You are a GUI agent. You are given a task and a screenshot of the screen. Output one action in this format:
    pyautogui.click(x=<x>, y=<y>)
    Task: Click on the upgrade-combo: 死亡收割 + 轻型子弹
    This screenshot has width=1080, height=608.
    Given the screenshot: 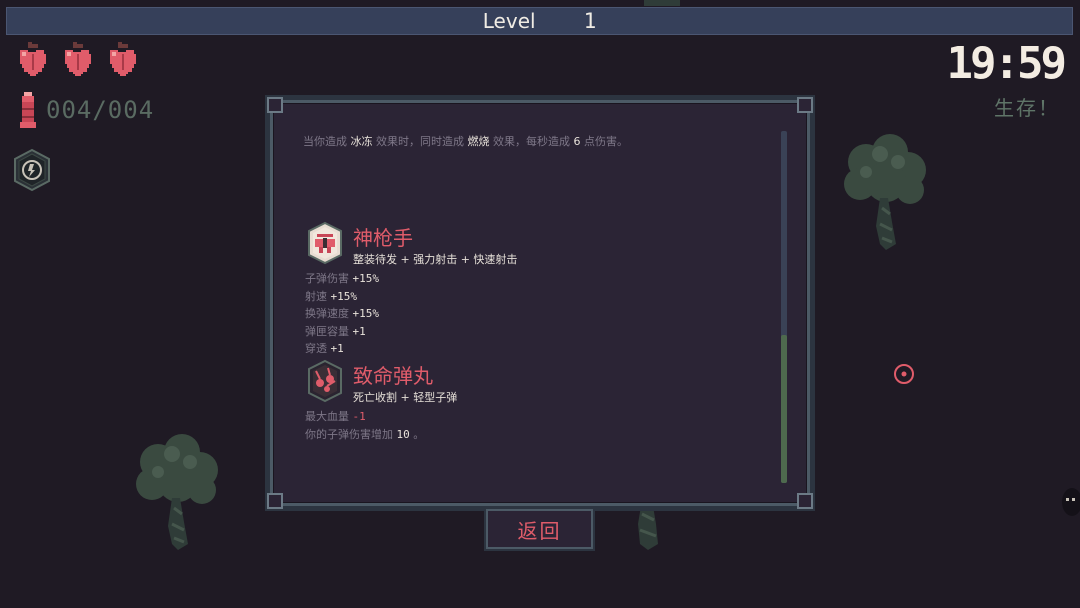 What is the action you would take?
    pyautogui.click(x=405, y=397)
    